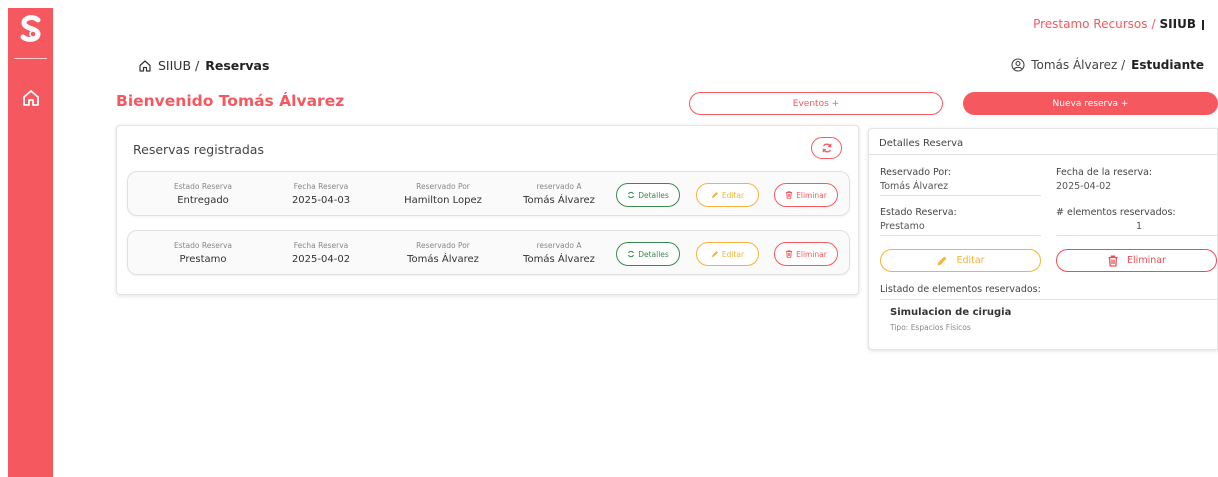 This screenshot has height=477, width=1218. What do you see at coordinates (1137, 179) in the screenshot?
I see `fecha-reserva-field: Fecha de la reserva: 2025-04-02` at bounding box center [1137, 179].